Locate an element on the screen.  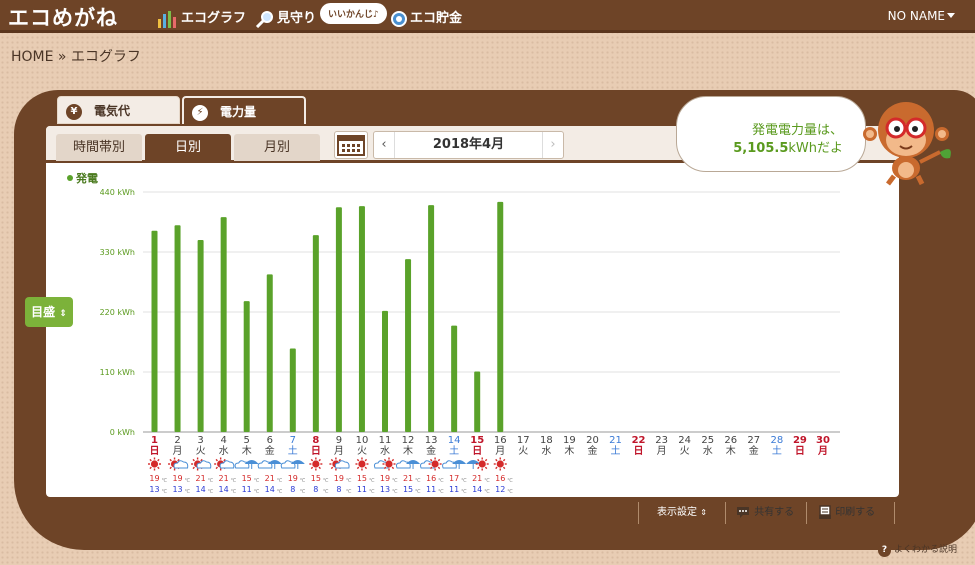
help-link: ? よくわかる説明 is located at coordinates (917, 549).